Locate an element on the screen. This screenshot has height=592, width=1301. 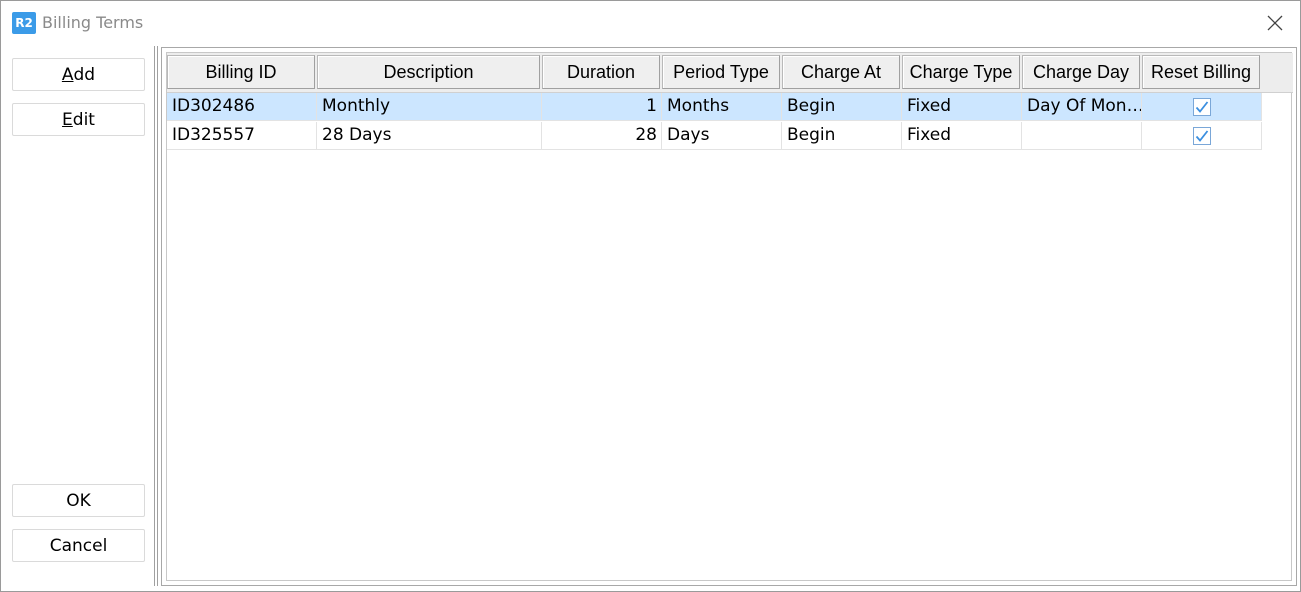
edit-mnemonic: E is located at coordinates (67, 119).